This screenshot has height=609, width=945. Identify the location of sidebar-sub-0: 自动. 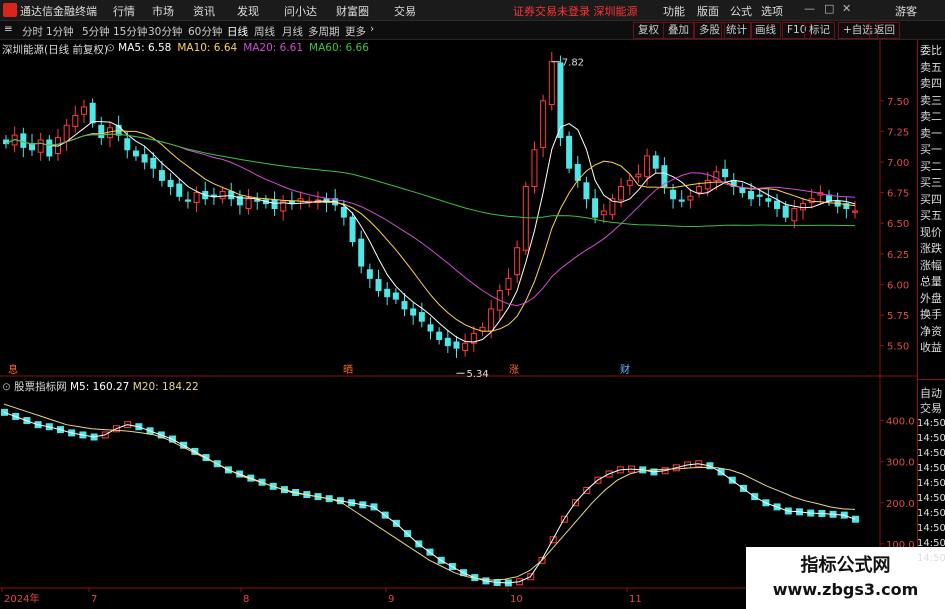
(931, 394).